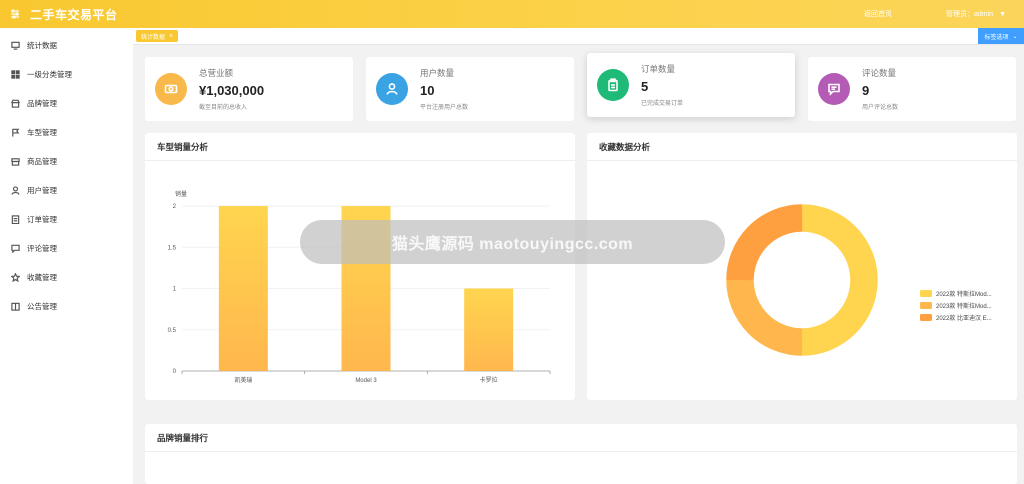  What do you see at coordinates (691, 85) in the screenshot?
I see `stat-card-orders: 订单数量 5 已完成交易订单` at bounding box center [691, 85].